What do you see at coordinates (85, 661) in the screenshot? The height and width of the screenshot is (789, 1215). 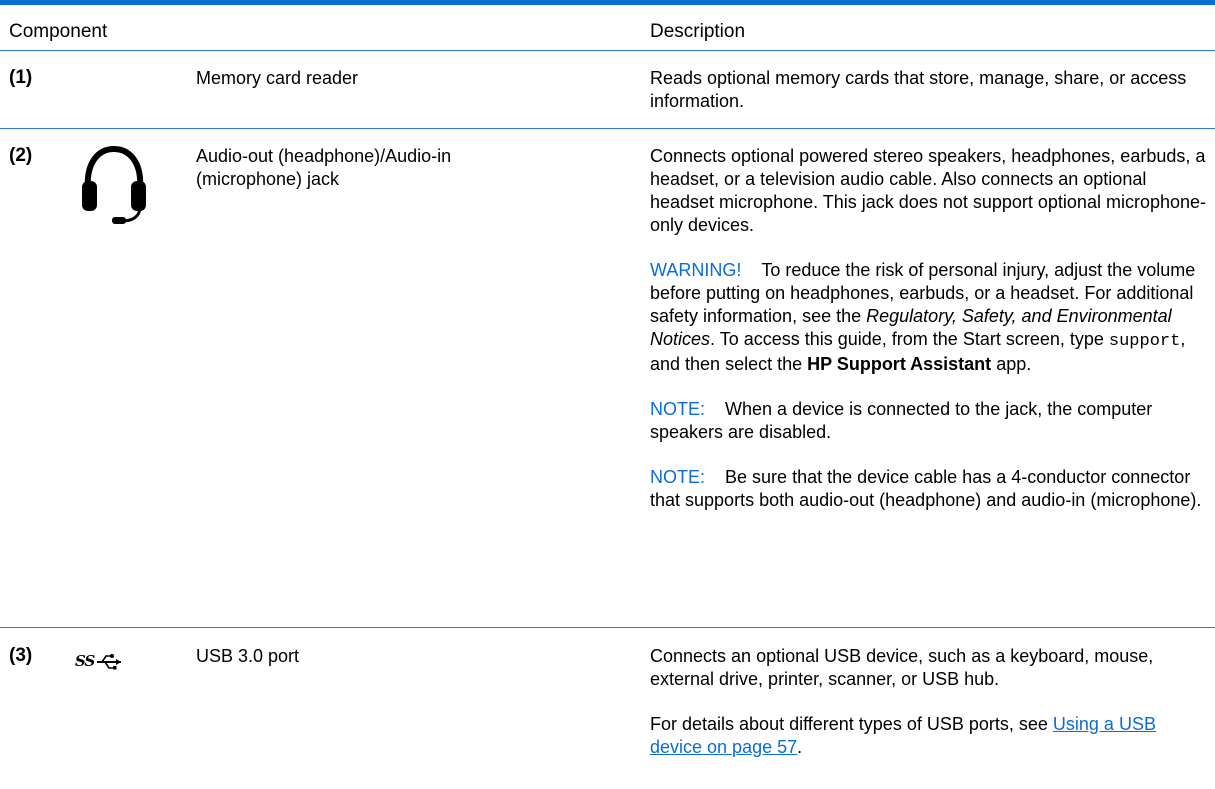 I see `usb-ss-text: SS` at bounding box center [85, 661].